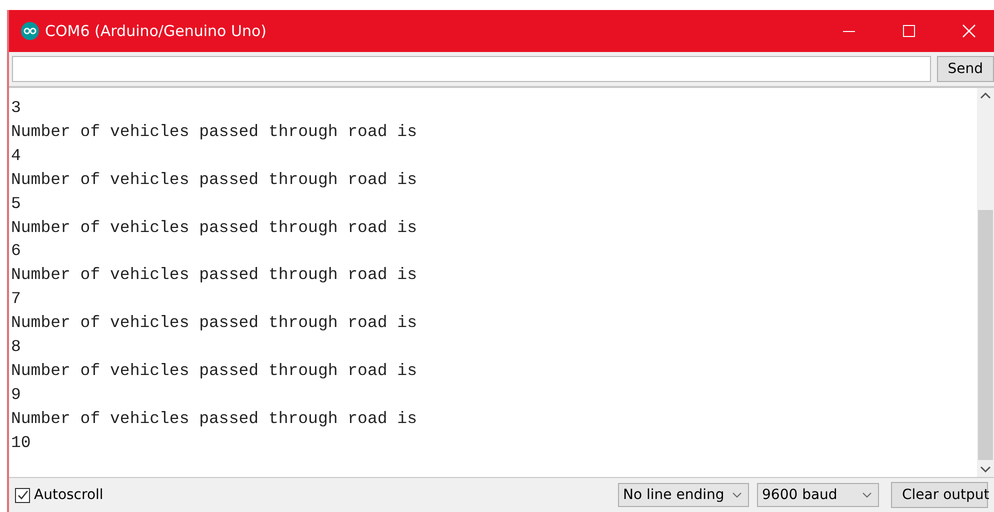 The width and height of the screenshot is (994, 512). Describe the element at coordinates (818, 495) in the screenshot. I see `baud-rate-dropdown: 9600 baud` at that location.